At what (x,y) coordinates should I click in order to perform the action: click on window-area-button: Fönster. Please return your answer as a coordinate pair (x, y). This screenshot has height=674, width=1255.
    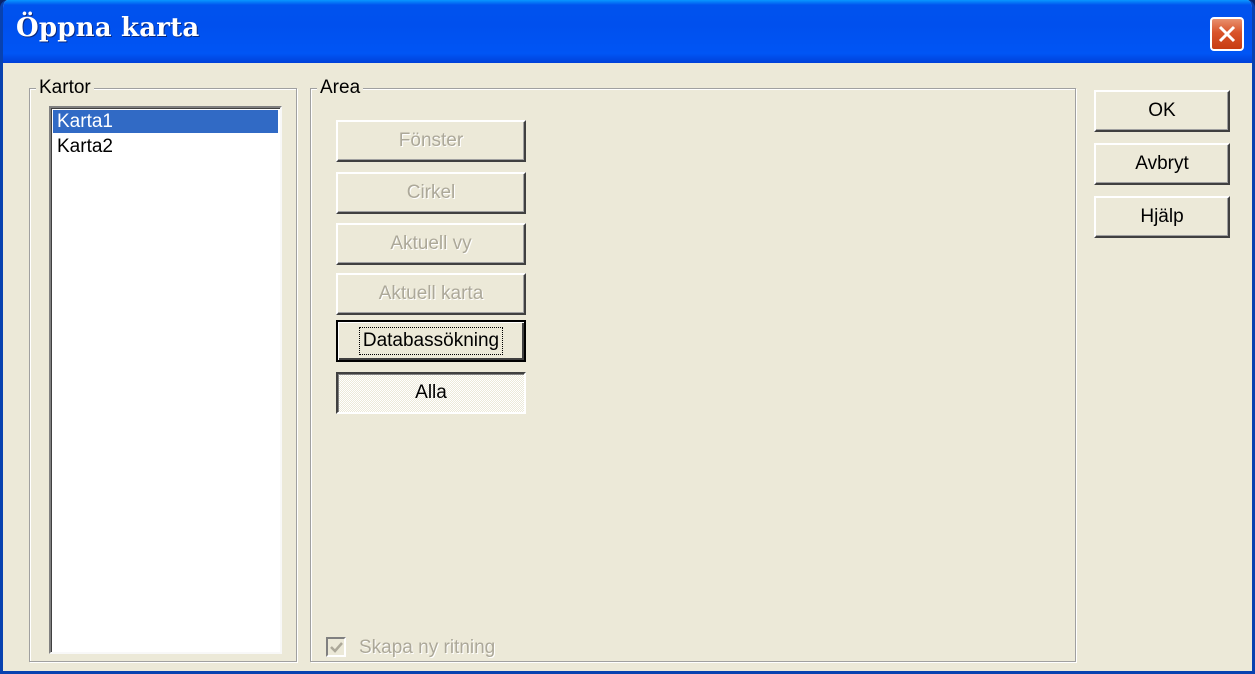
    Looking at the image, I should click on (431, 141).